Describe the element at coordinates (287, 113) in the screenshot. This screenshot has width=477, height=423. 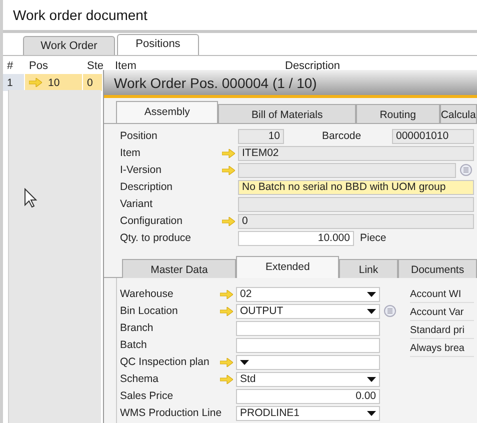
I see `tab: Bill of Materials` at that location.